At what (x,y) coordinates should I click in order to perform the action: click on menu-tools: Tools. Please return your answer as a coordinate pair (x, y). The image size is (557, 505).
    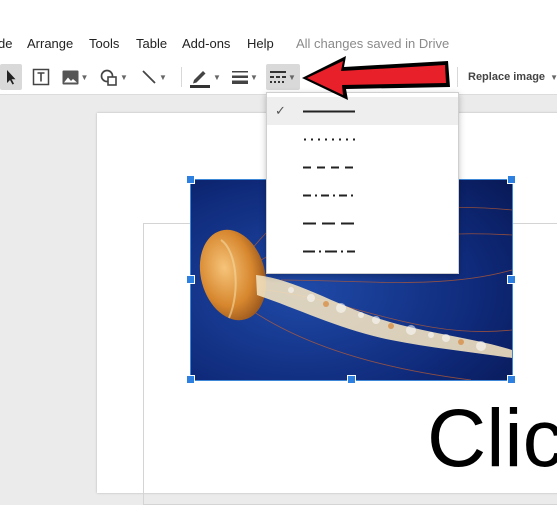
    Looking at the image, I should click on (104, 43).